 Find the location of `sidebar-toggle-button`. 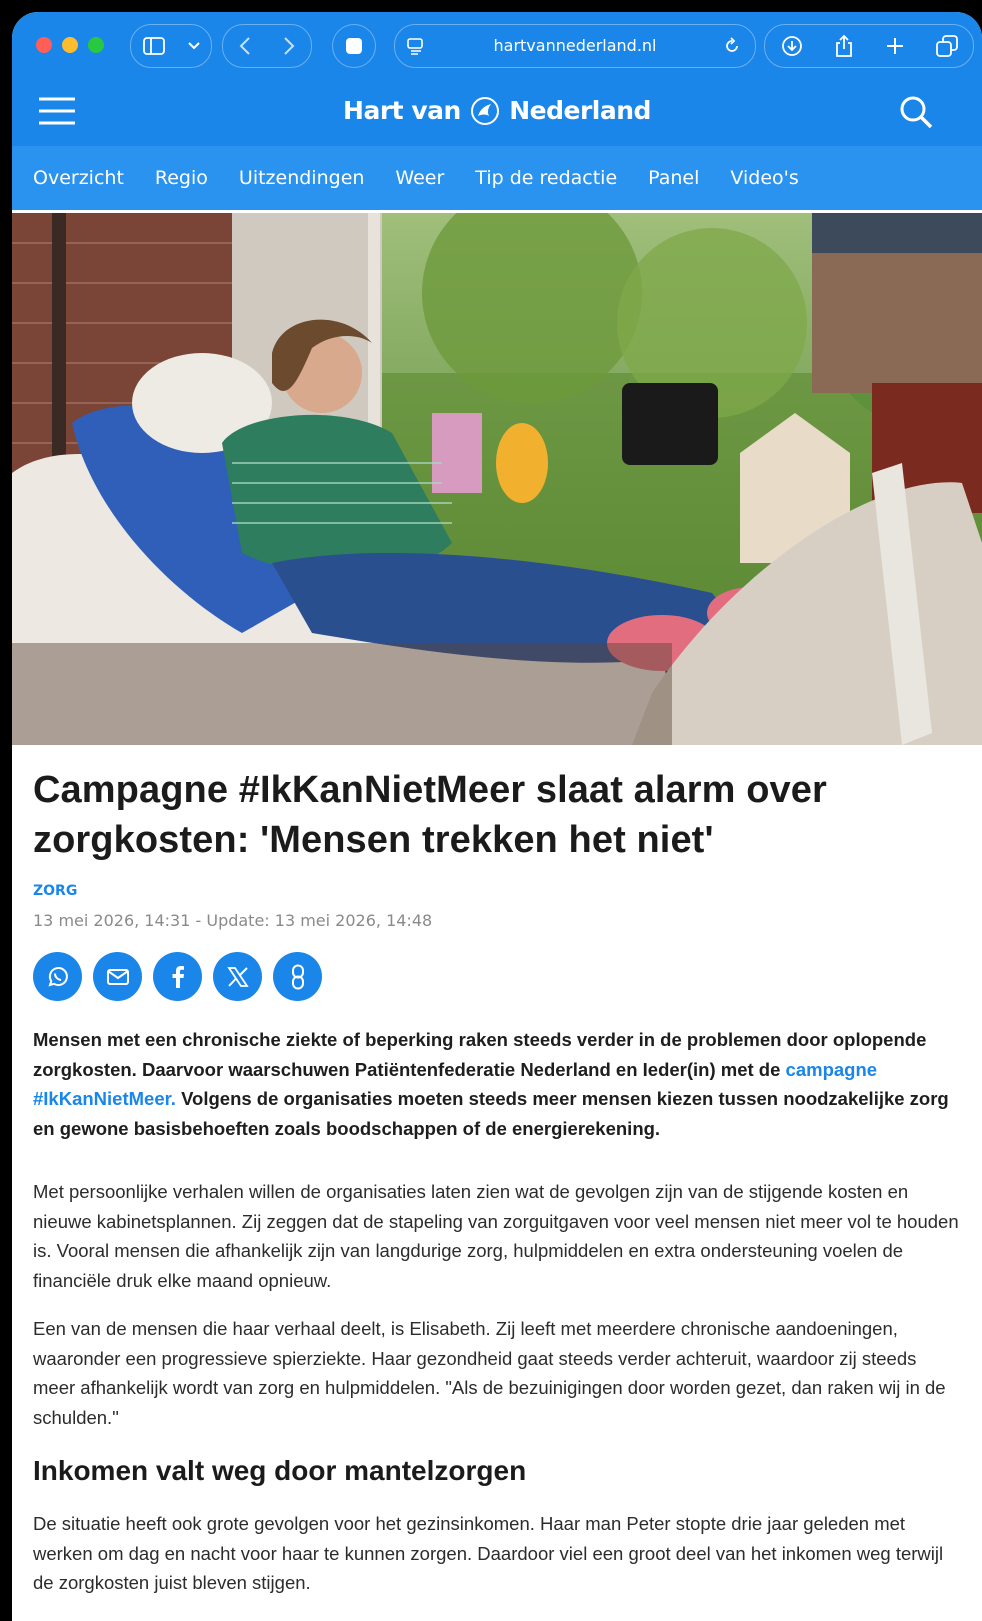

sidebar-toggle-button is located at coordinates (171, 46).